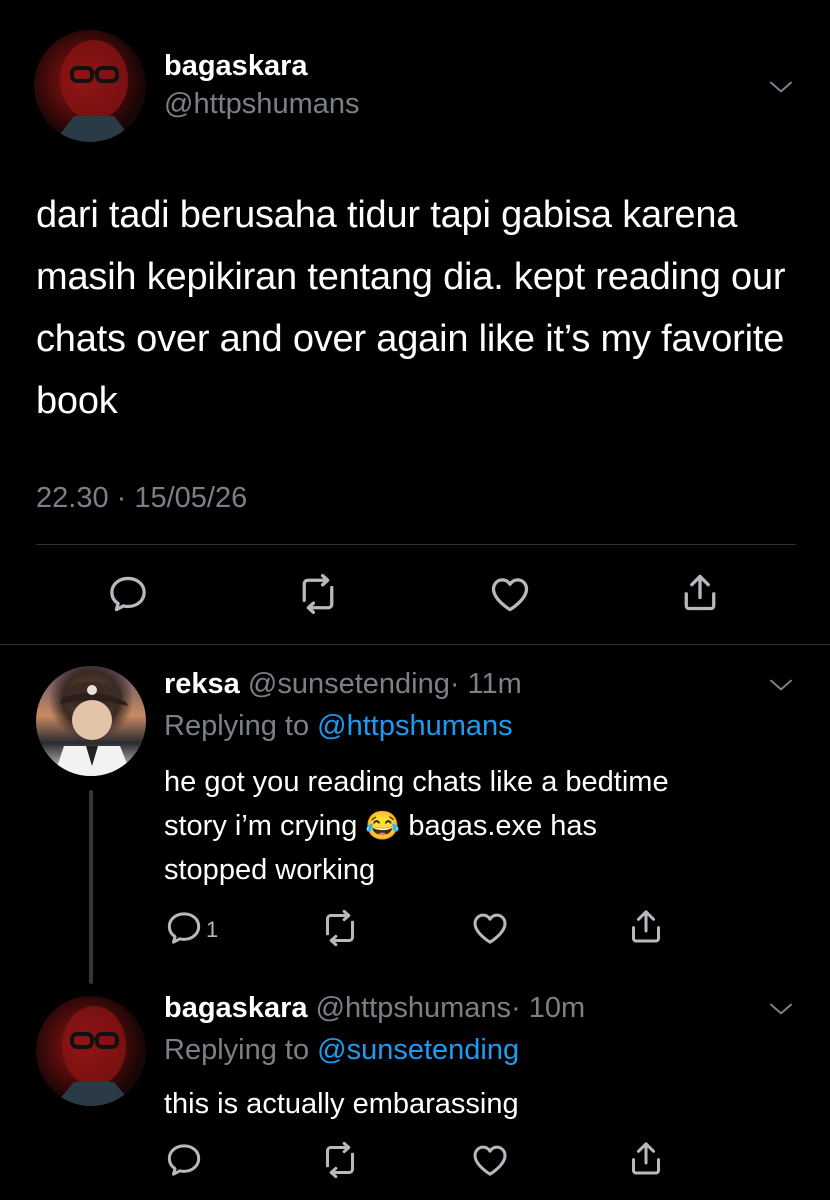 The image size is (830, 1200). I want to click on reply-button: 1, so click(191, 928).